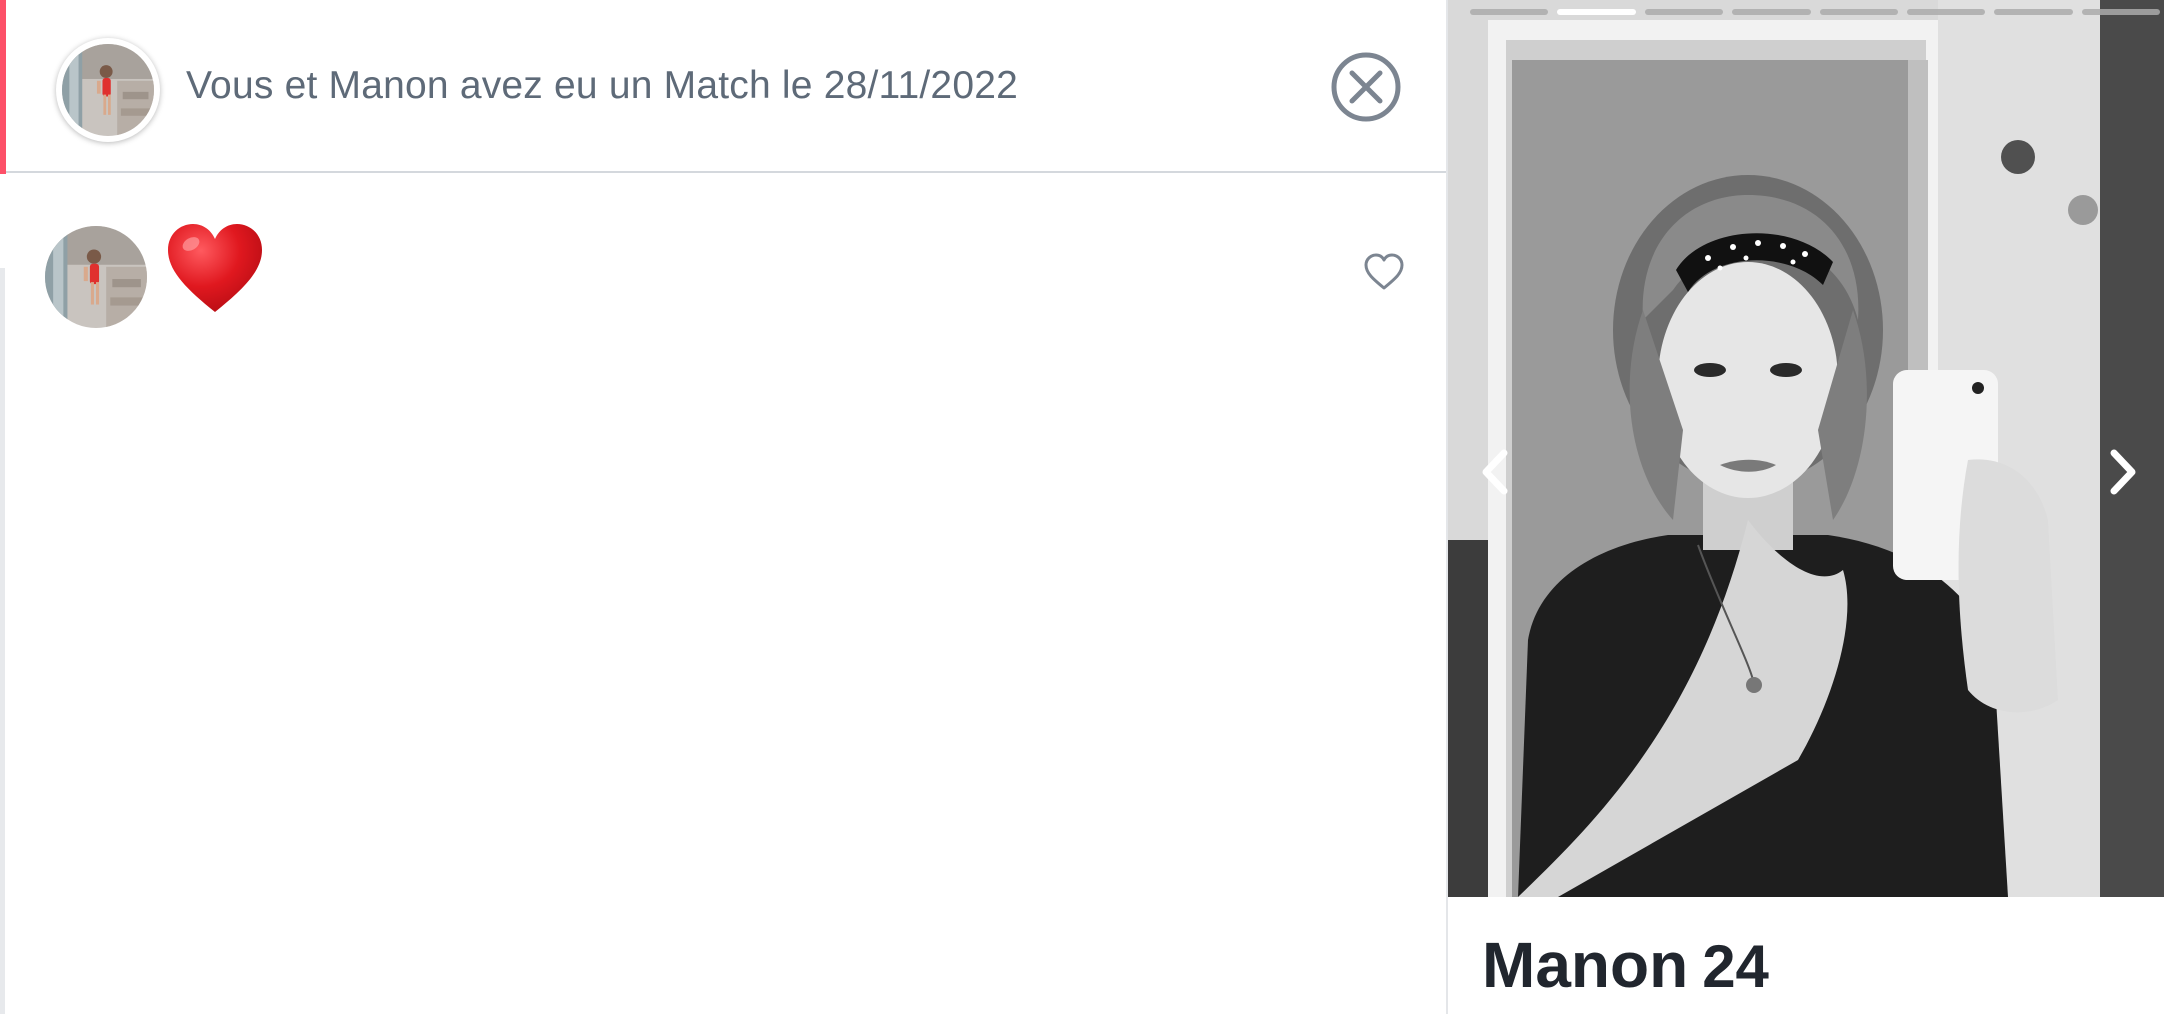 The width and height of the screenshot is (2164, 1014). What do you see at coordinates (1585, 965) in the screenshot?
I see `profile-name: Manon` at bounding box center [1585, 965].